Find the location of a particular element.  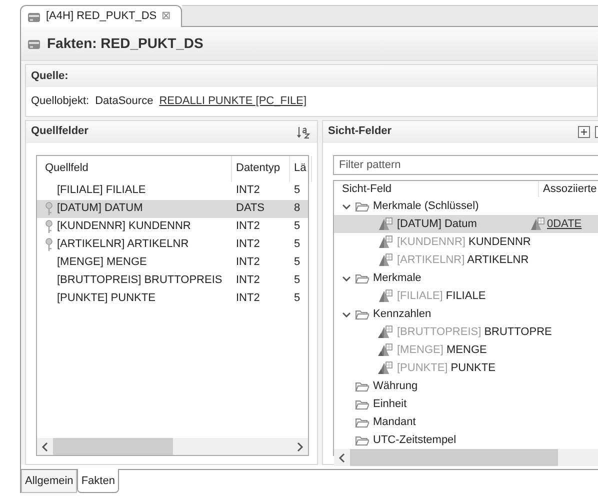

tree-label: [KUNDENNR] KUNDENNR is located at coordinates (464, 242).